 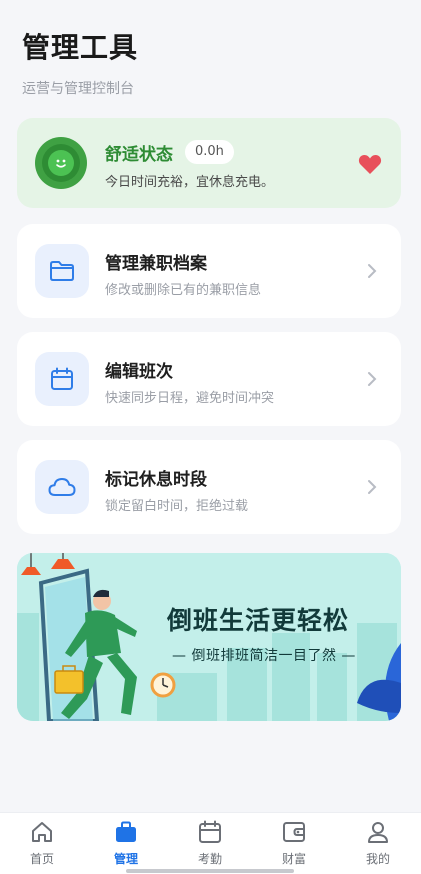 I want to click on menu-item-description: 快速同步日程，避免时间冲突, so click(x=190, y=398).